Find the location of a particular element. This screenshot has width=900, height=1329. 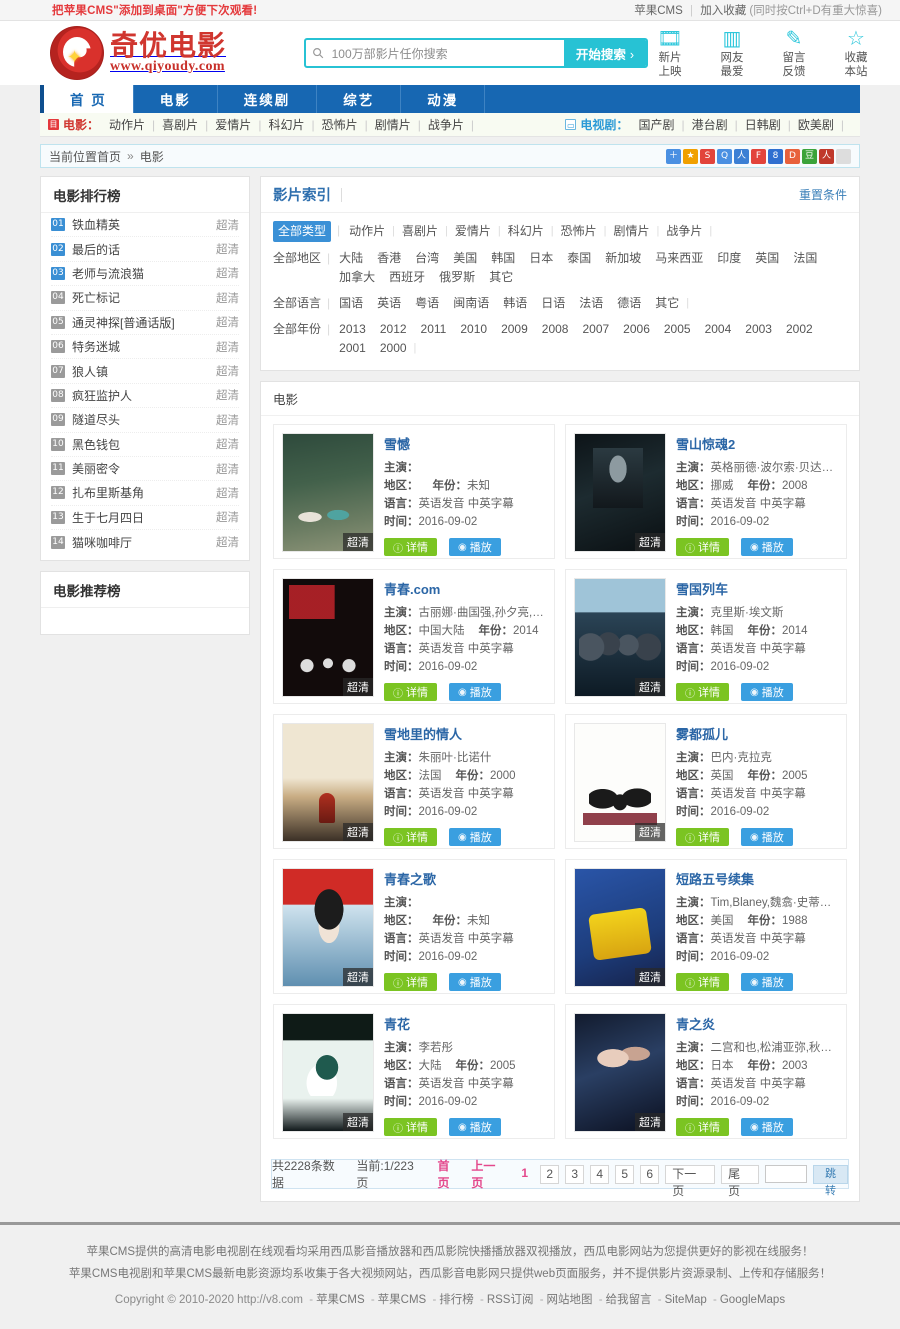

movie-title: 雪山惊魂2 is located at coordinates (757, 443).